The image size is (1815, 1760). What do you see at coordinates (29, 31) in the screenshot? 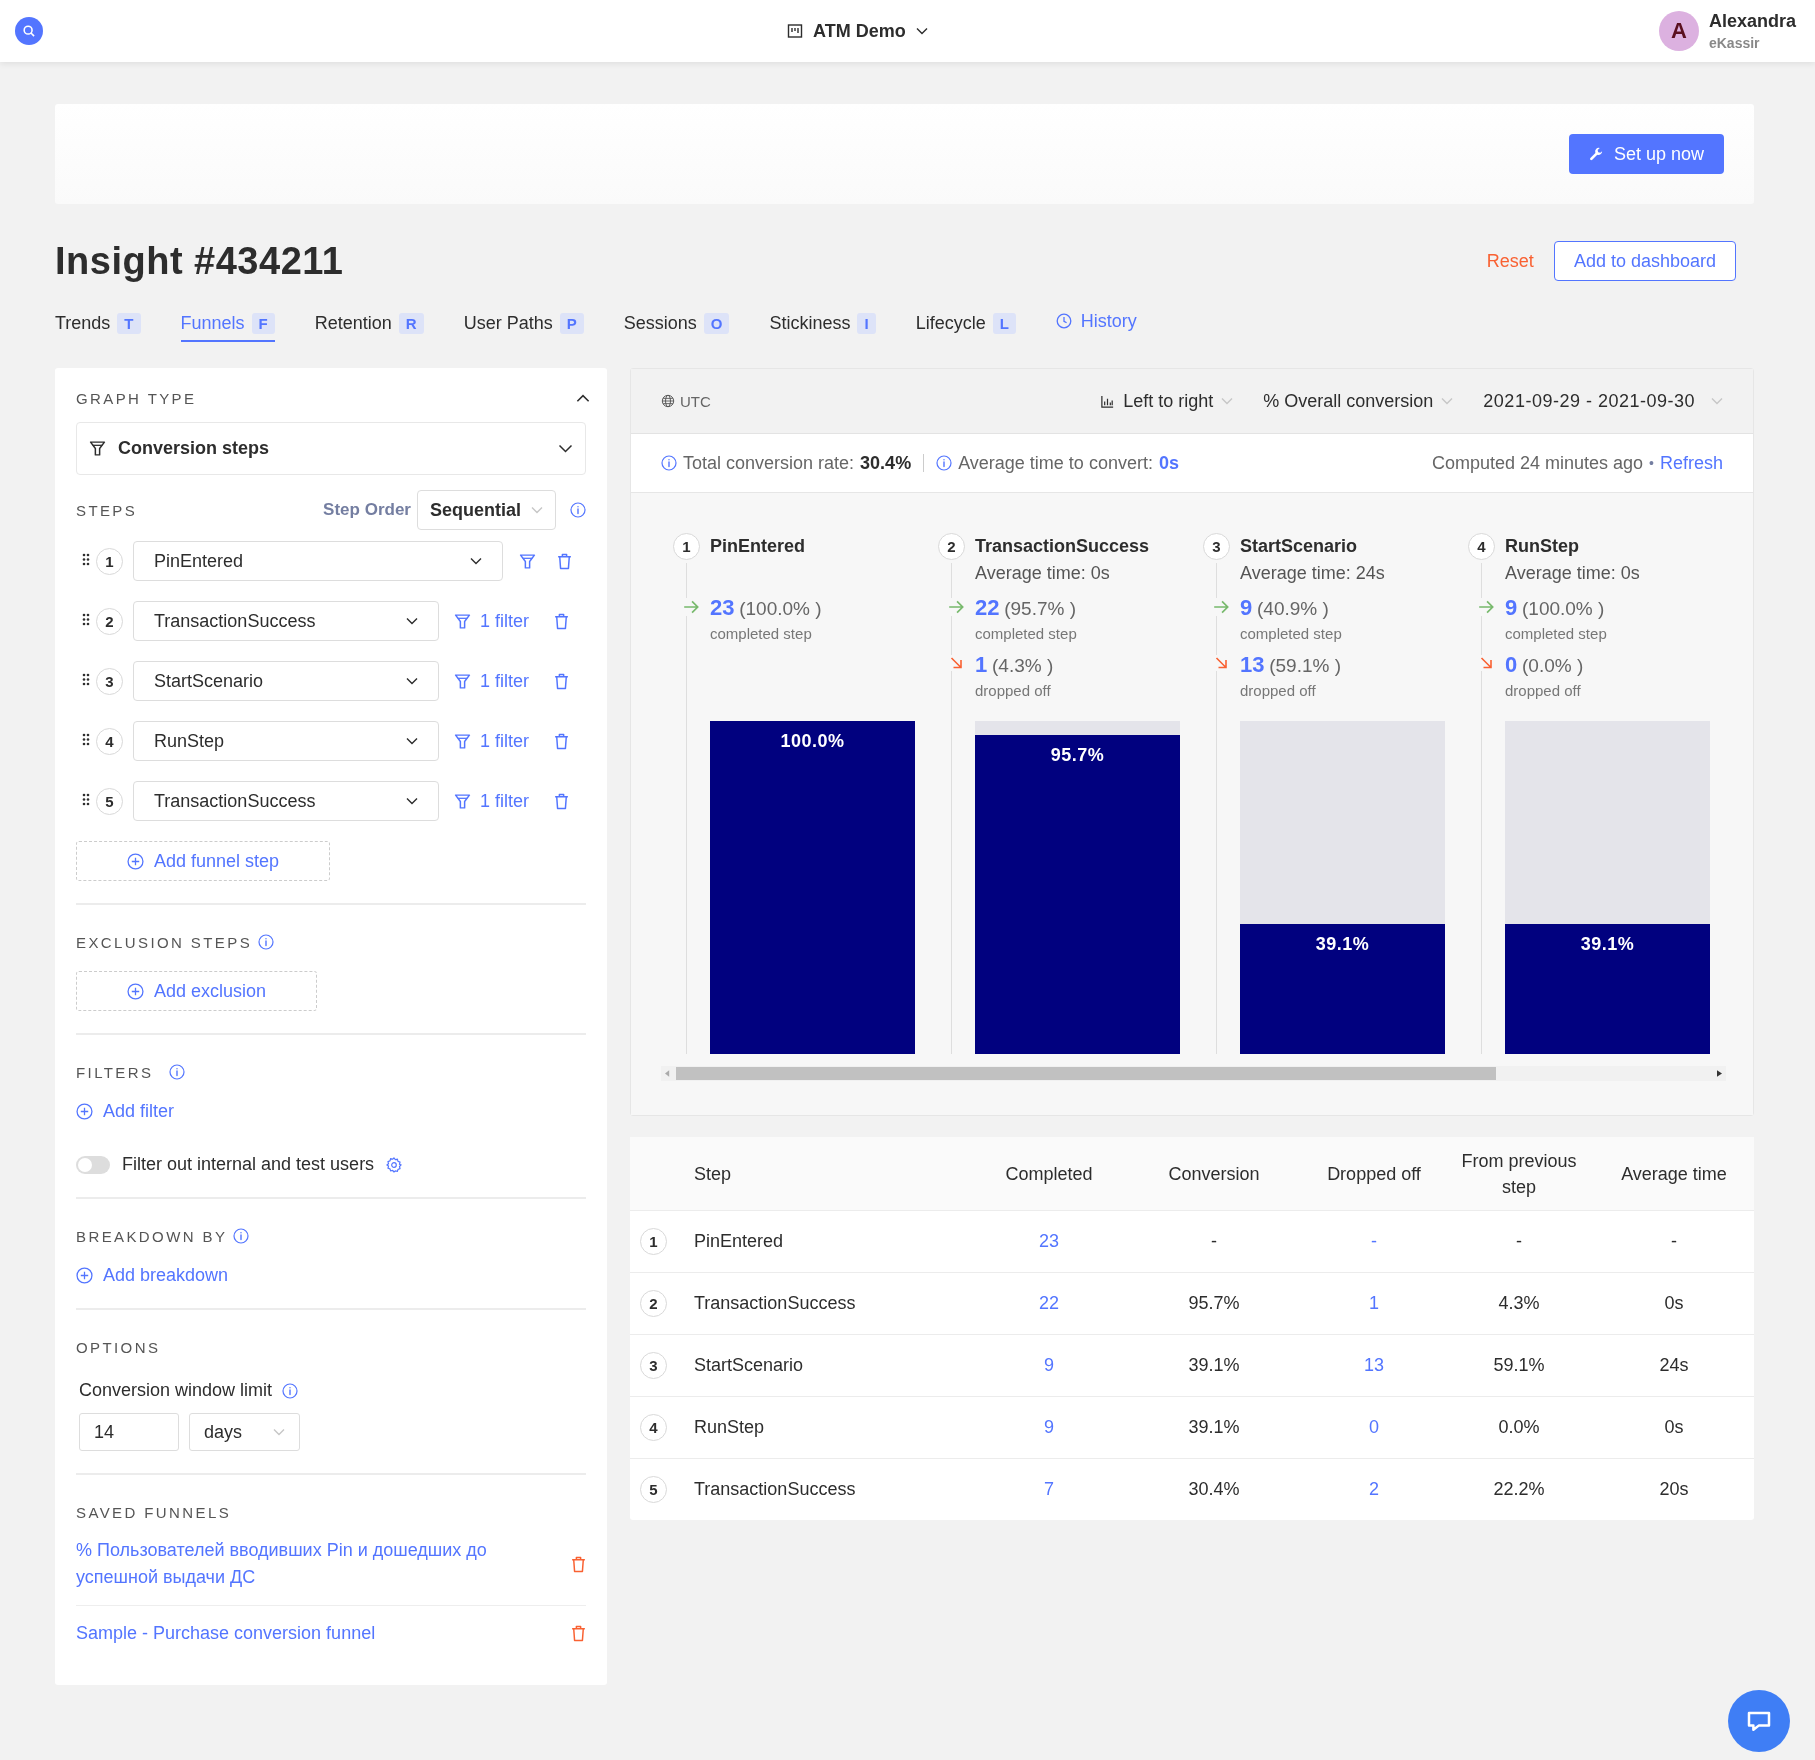
I see `search-button` at bounding box center [29, 31].